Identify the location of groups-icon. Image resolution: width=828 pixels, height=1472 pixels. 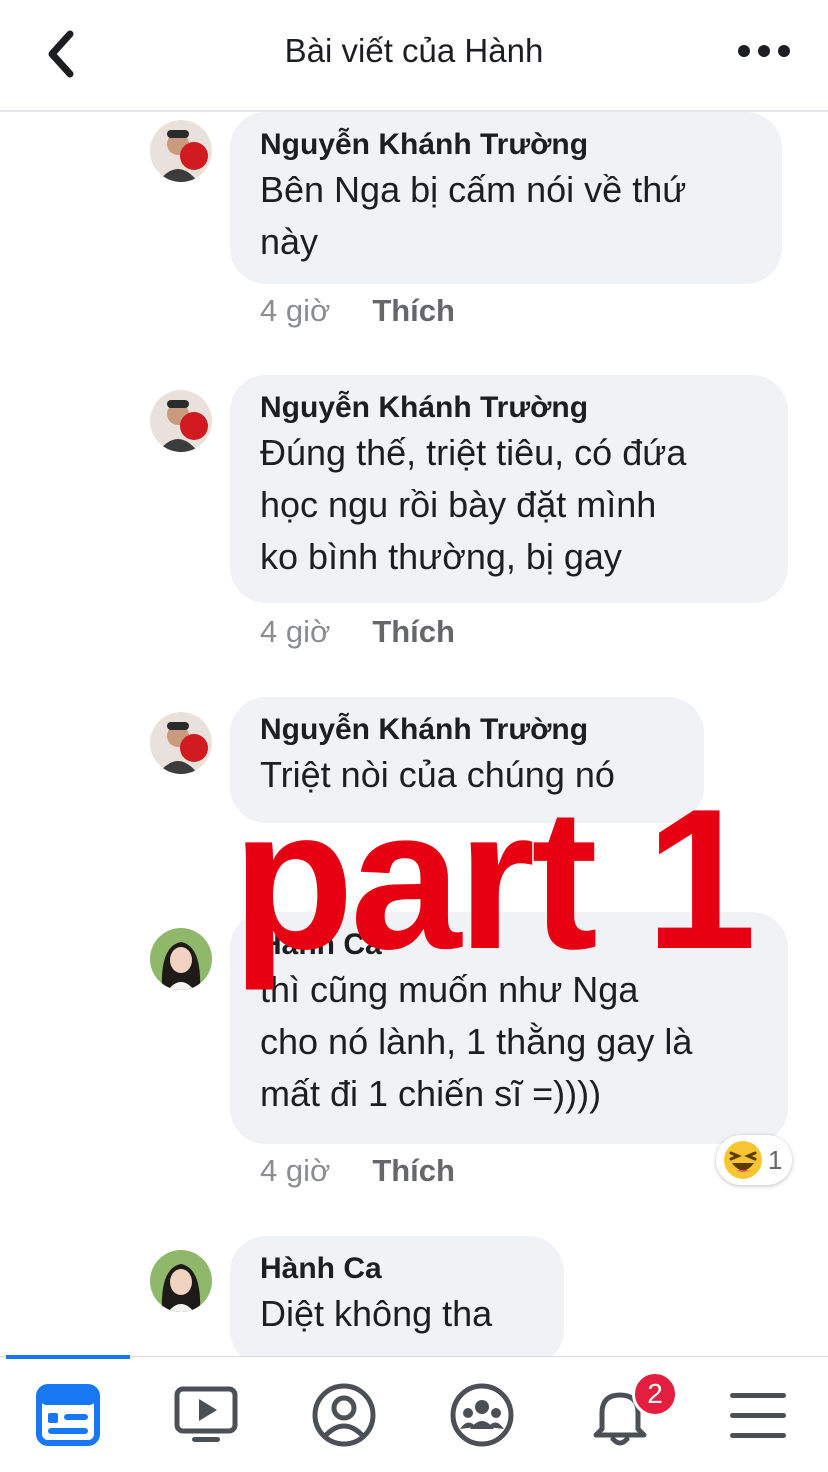
(482, 1415).